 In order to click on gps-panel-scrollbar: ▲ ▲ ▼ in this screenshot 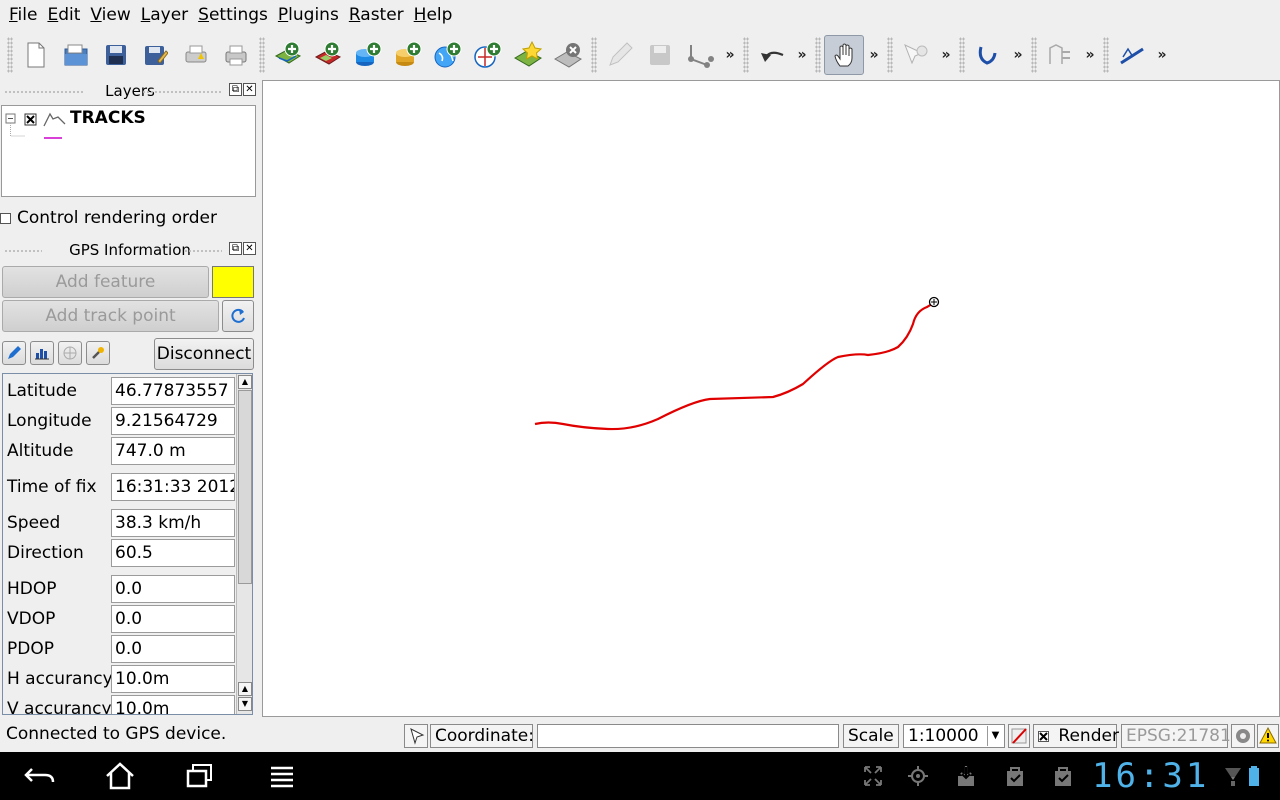, I will do `click(244, 544)`.